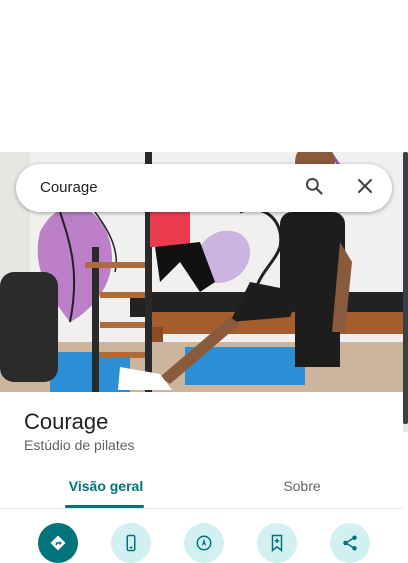  What do you see at coordinates (104, 506) in the screenshot?
I see `tab-selected-indicator` at bounding box center [104, 506].